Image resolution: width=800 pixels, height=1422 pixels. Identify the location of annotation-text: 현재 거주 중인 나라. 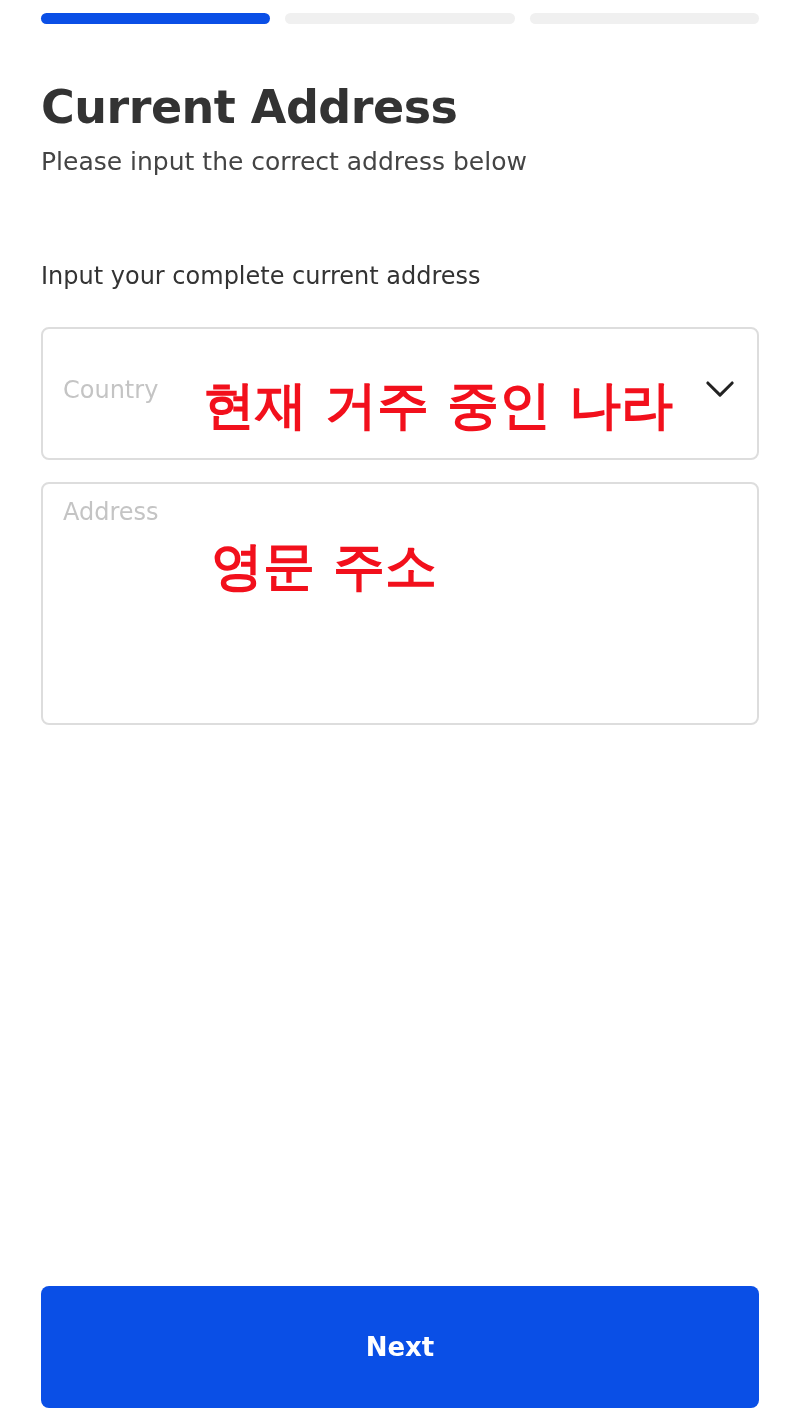
(438, 405).